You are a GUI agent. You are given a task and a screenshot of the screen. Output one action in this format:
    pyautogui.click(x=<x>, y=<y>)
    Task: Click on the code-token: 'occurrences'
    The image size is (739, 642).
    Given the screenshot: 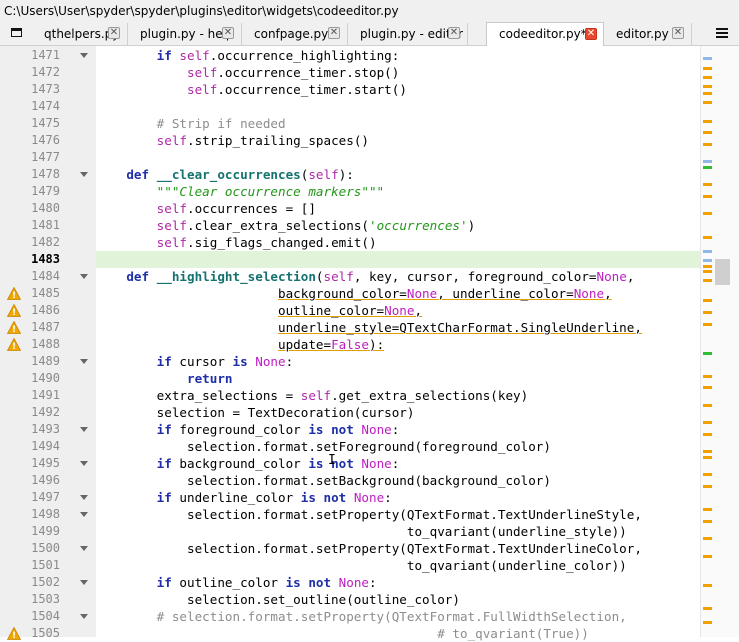 What is the action you would take?
    pyautogui.click(x=418, y=225)
    